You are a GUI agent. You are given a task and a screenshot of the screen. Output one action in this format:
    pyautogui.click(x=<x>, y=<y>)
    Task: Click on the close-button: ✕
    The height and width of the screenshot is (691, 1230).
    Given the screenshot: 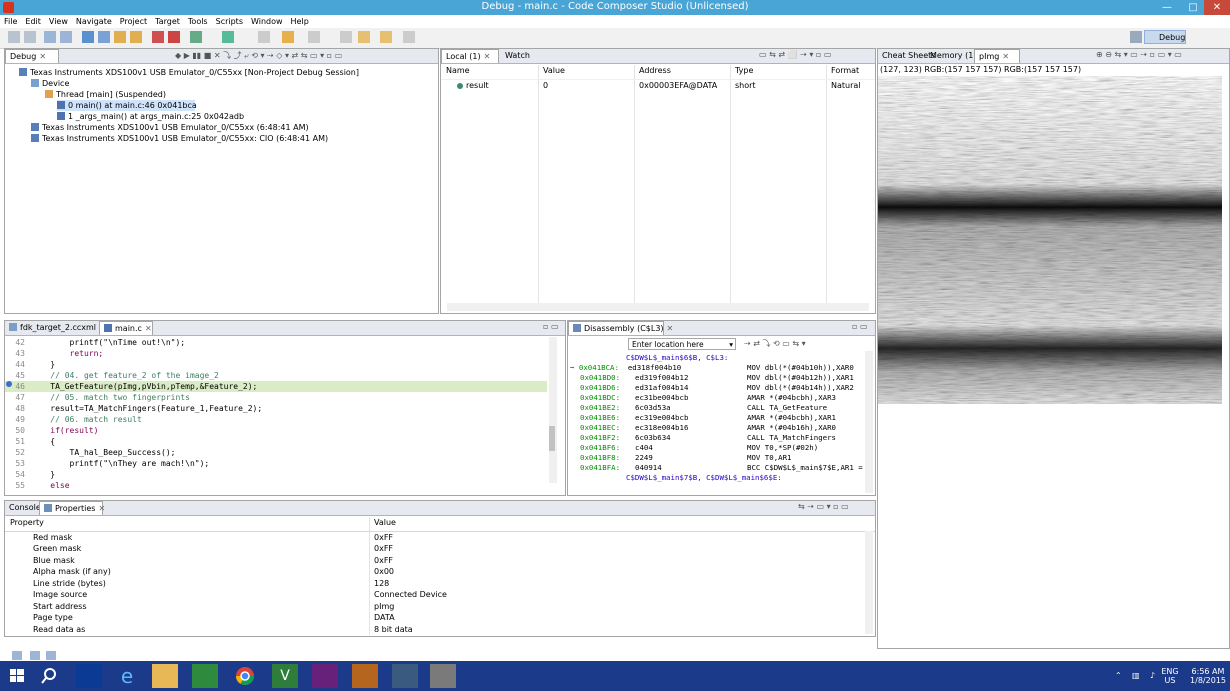 What is the action you would take?
    pyautogui.click(x=1217, y=7)
    